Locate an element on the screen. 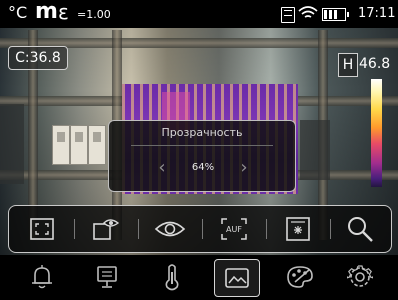 The width and height of the screenshot is (398, 300). auto-fusion-button: AUF is located at coordinates (234, 229).